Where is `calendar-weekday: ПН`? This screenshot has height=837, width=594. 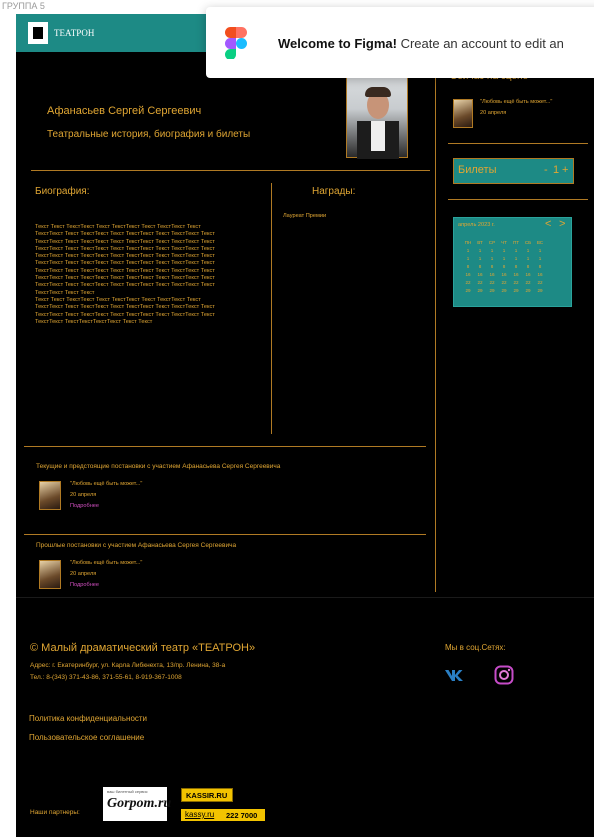
calendar-weekday: ПН is located at coordinates (468, 242).